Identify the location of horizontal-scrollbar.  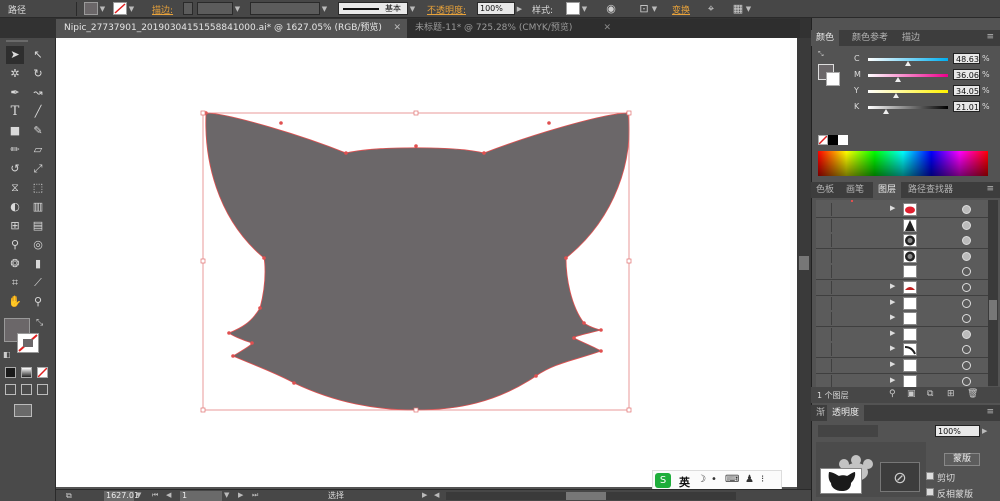
(591, 496).